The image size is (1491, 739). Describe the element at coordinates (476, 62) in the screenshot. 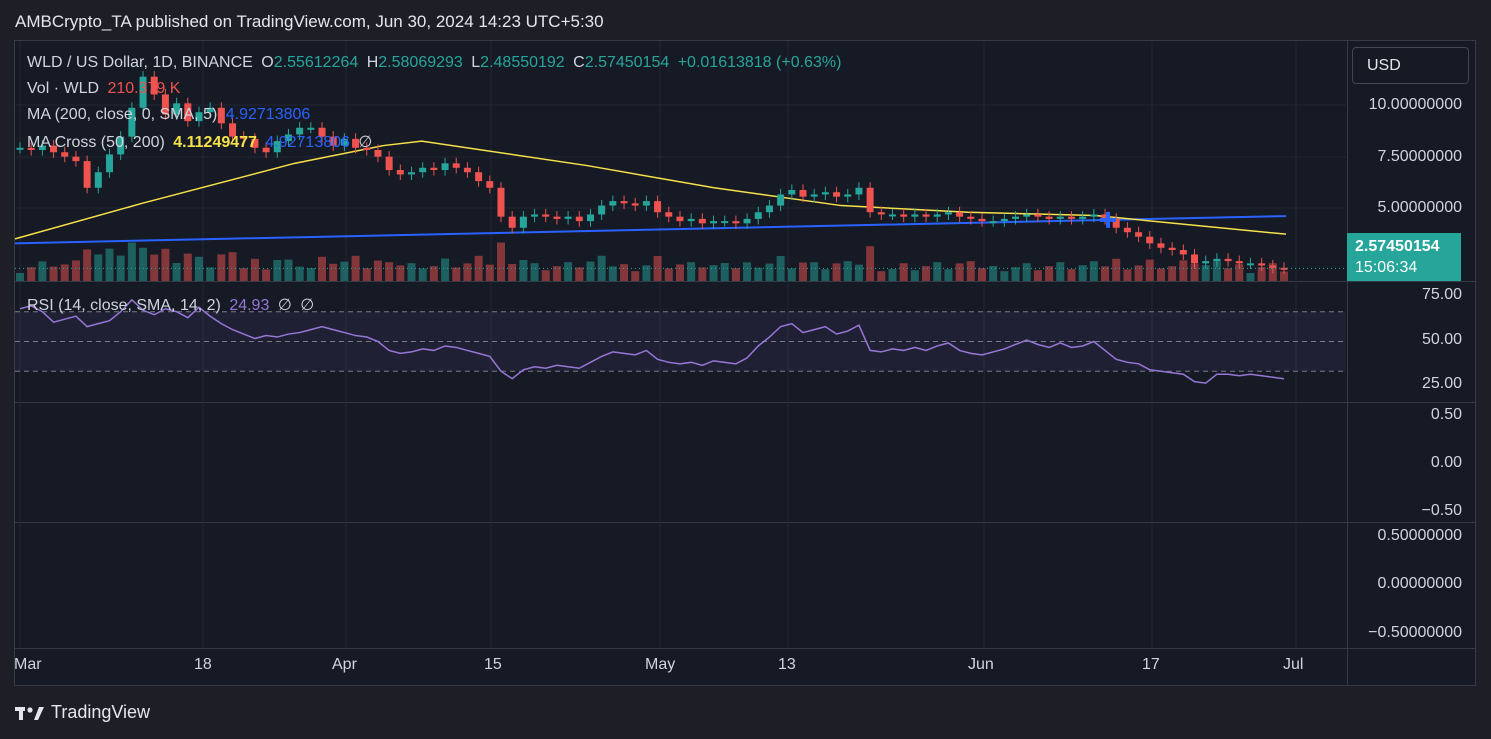

I see `low-label: L` at that location.